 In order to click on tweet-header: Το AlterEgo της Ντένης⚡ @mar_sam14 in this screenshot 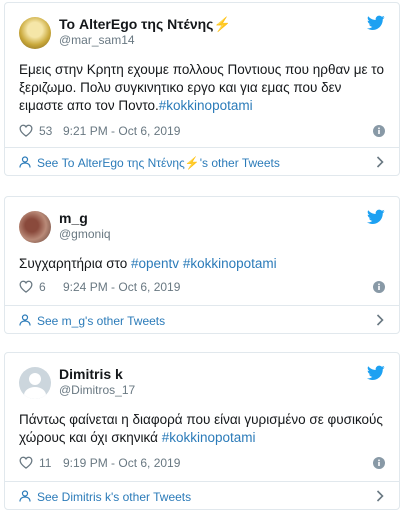, I will do `click(204, 32)`.